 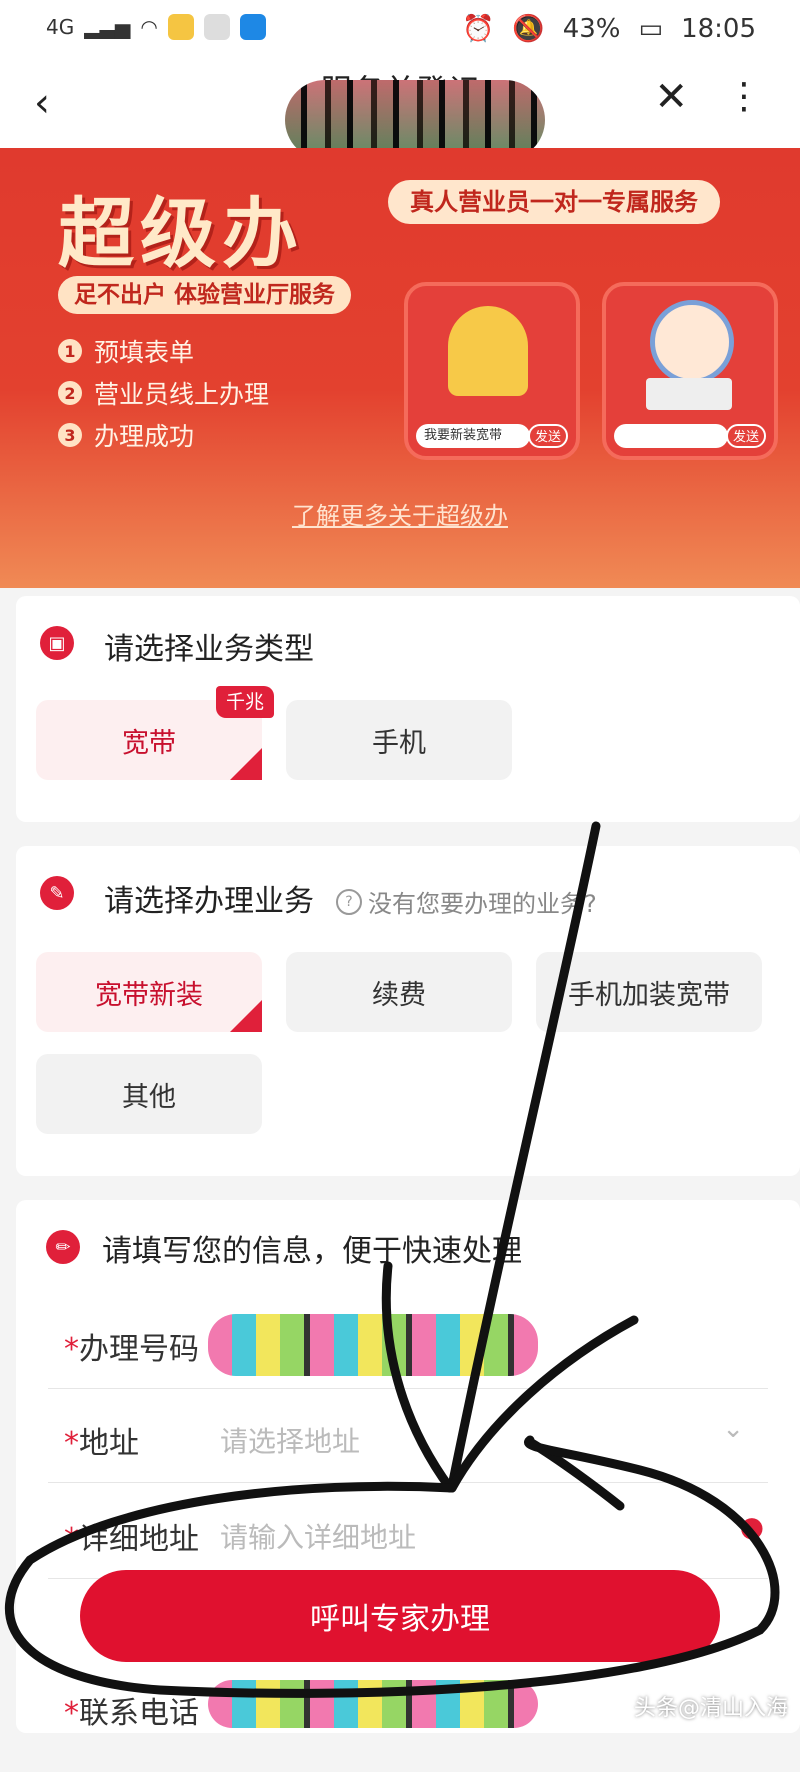 I want to click on field-detail-address: *详细地址 请输入详细地址 ●, so click(x=408, y=1532).